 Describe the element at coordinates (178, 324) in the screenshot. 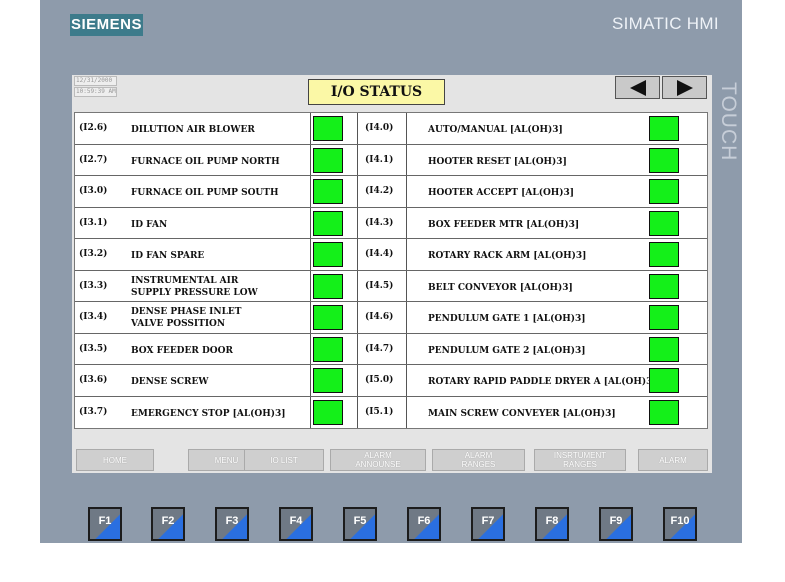

I see `io-description-line: VALVE POSSITION` at that location.